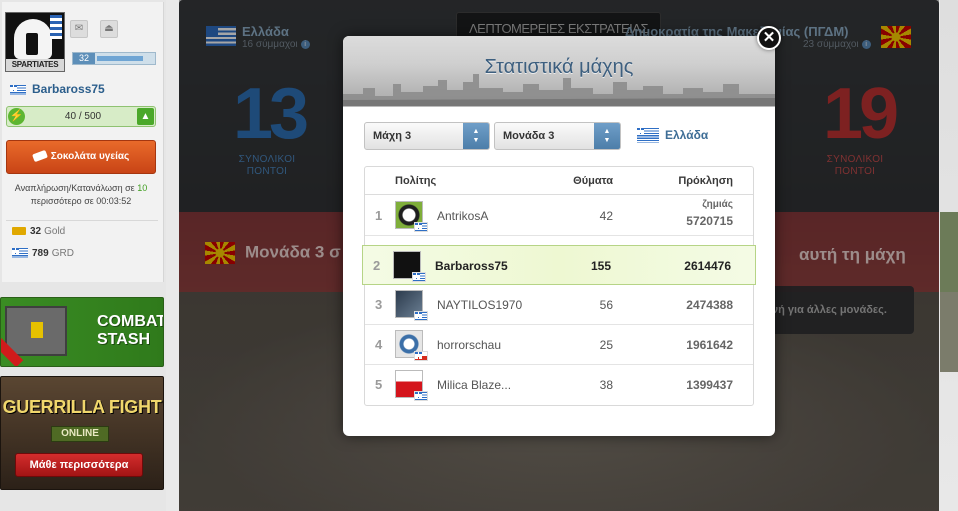 The image size is (958, 511). I want to click on grd-value: 789, so click(40, 253).